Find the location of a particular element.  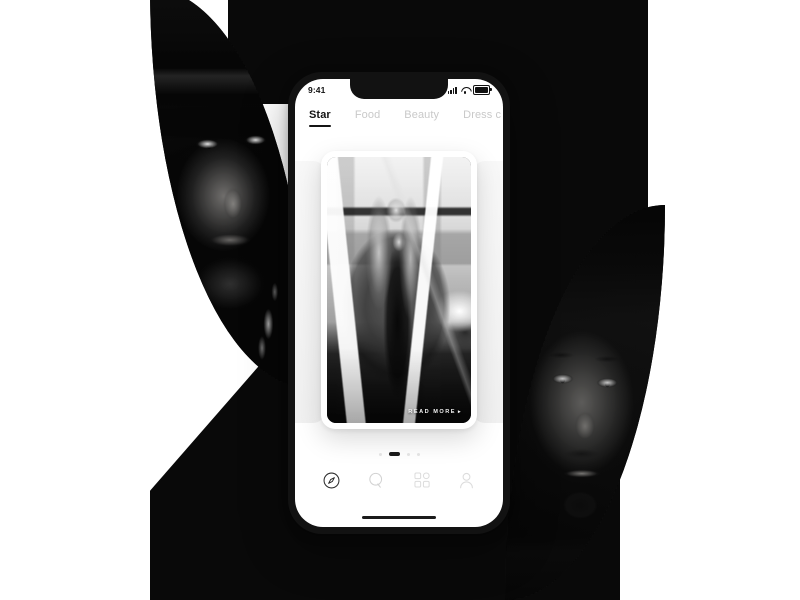

status-bar-indicators is located at coordinates (469, 90).